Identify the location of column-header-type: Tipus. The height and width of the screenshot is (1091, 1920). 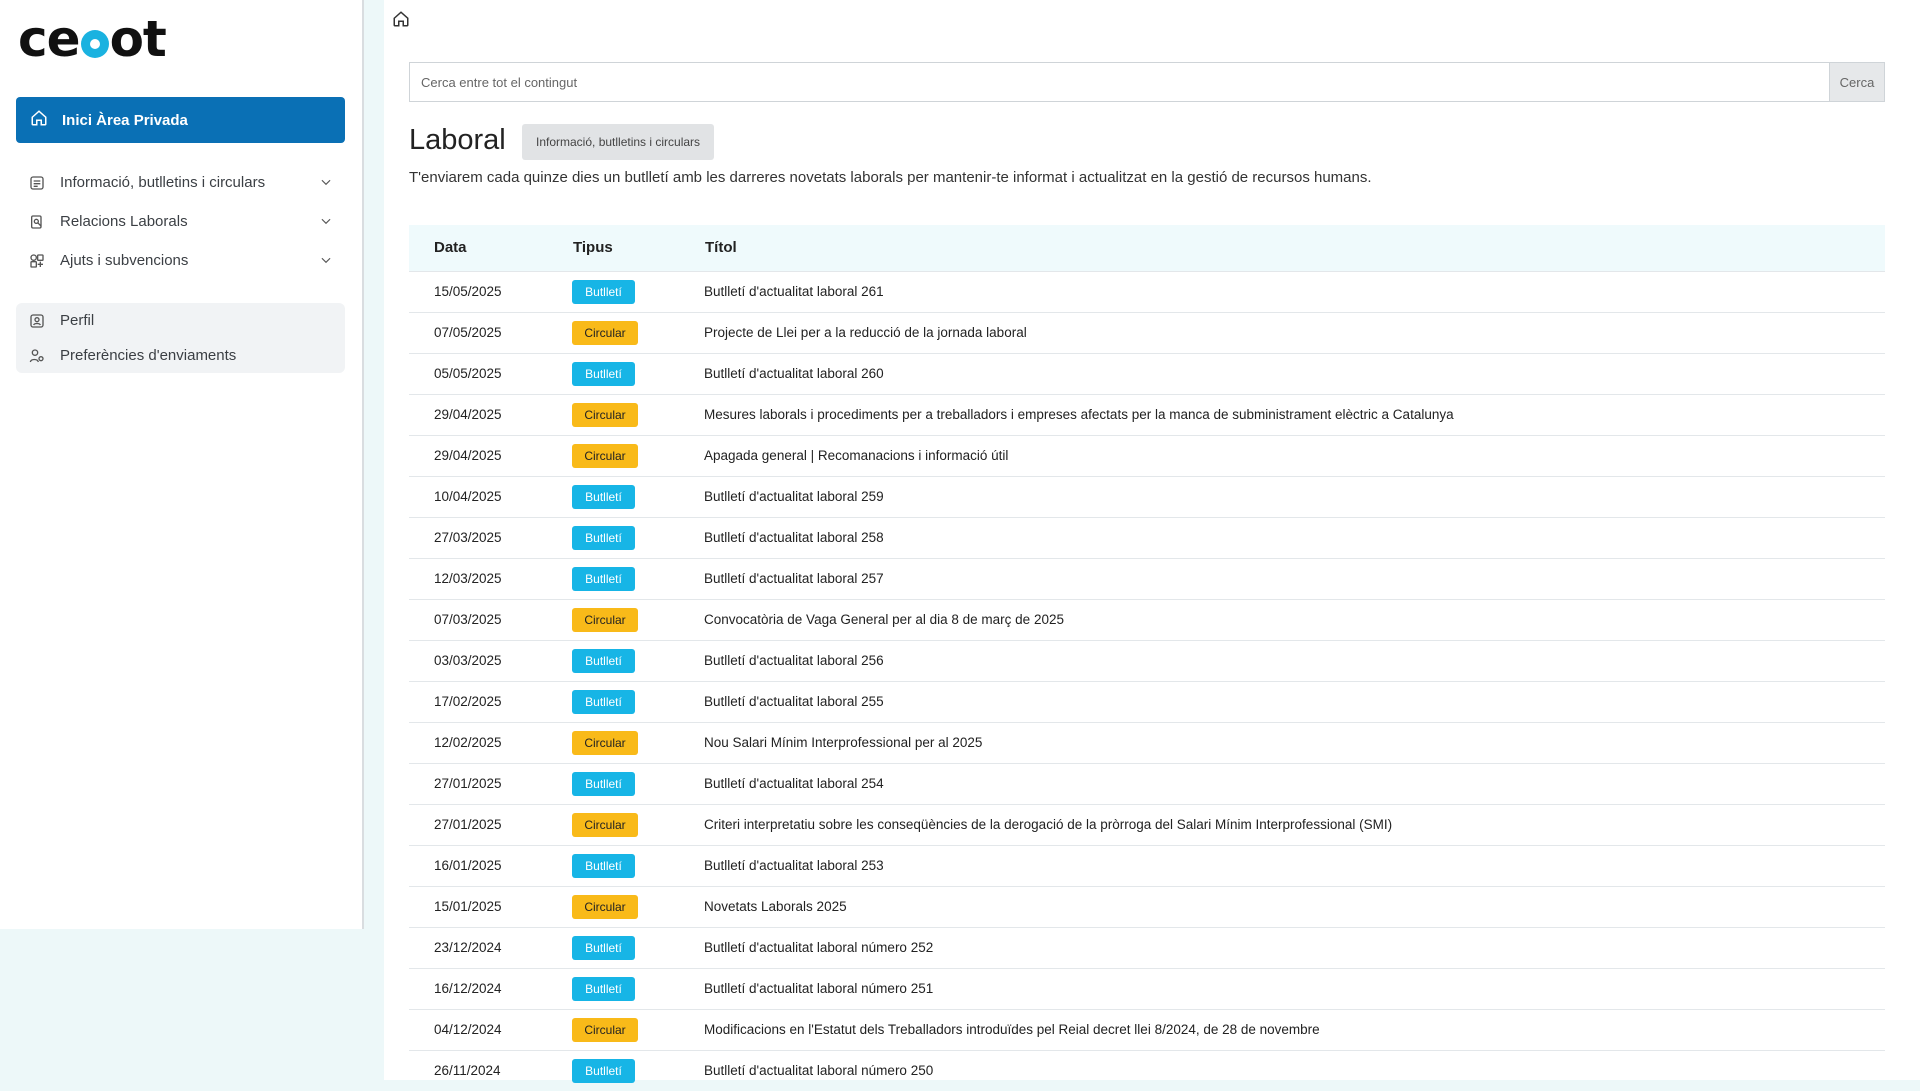
(638, 248).